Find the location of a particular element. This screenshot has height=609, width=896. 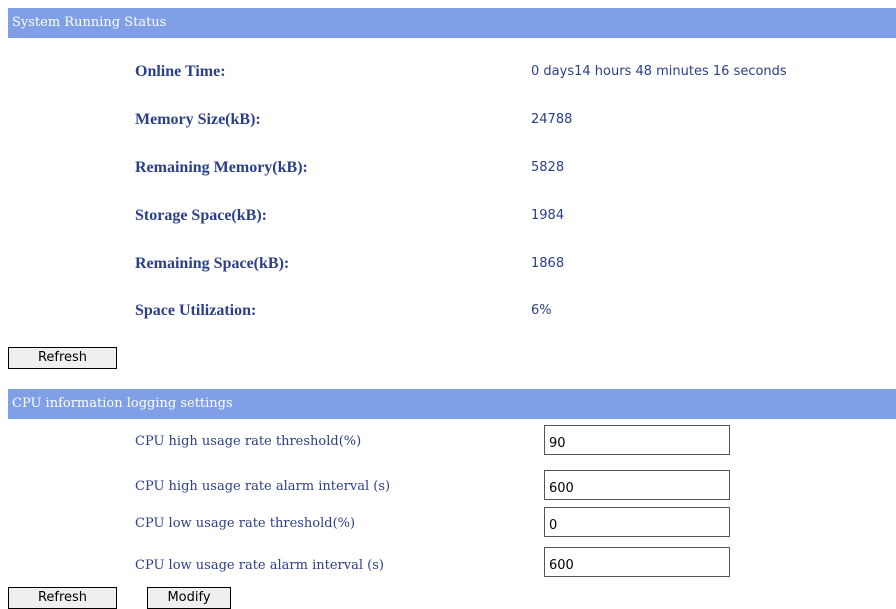

cpu-logging-header: CPU information logging settings is located at coordinates (452, 404).